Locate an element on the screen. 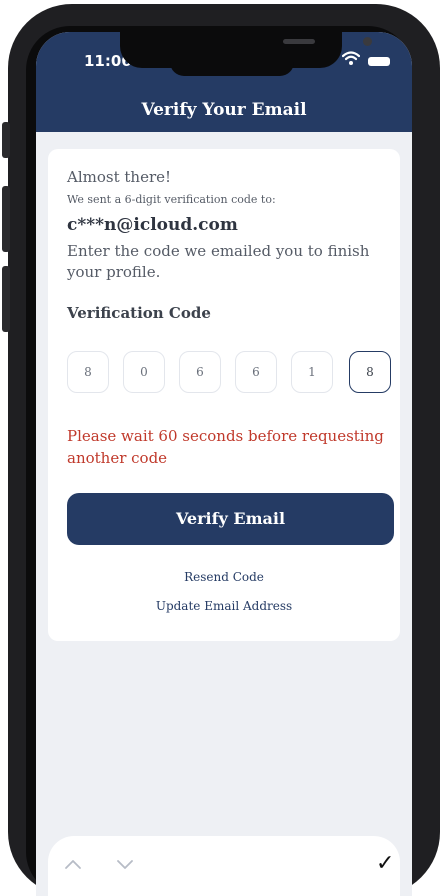  checkmark-icon: ✓ is located at coordinates (385, 863).